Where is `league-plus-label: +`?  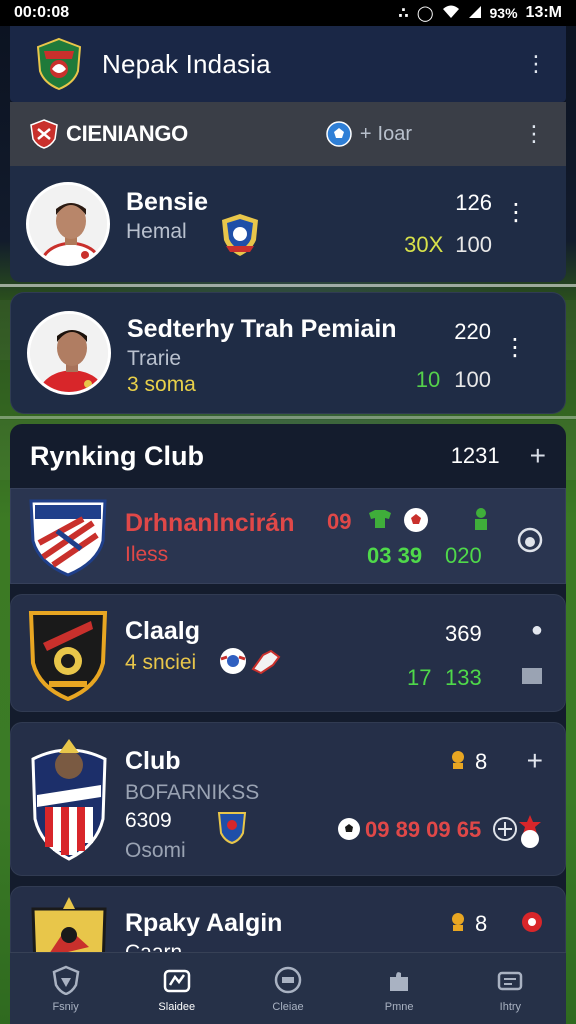
league-plus-label: + is located at coordinates (366, 134).